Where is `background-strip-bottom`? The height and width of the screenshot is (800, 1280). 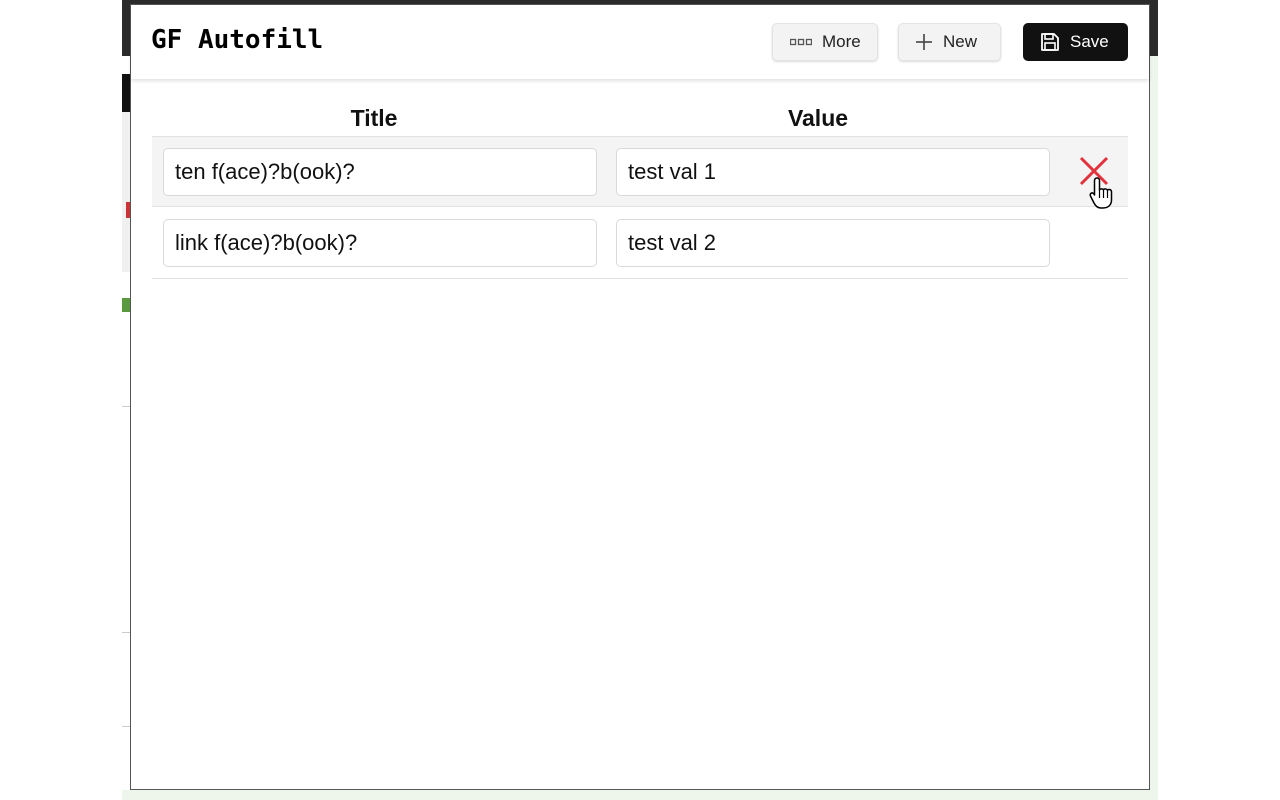
background-strip-bottom is located at coordinates (640, 795).